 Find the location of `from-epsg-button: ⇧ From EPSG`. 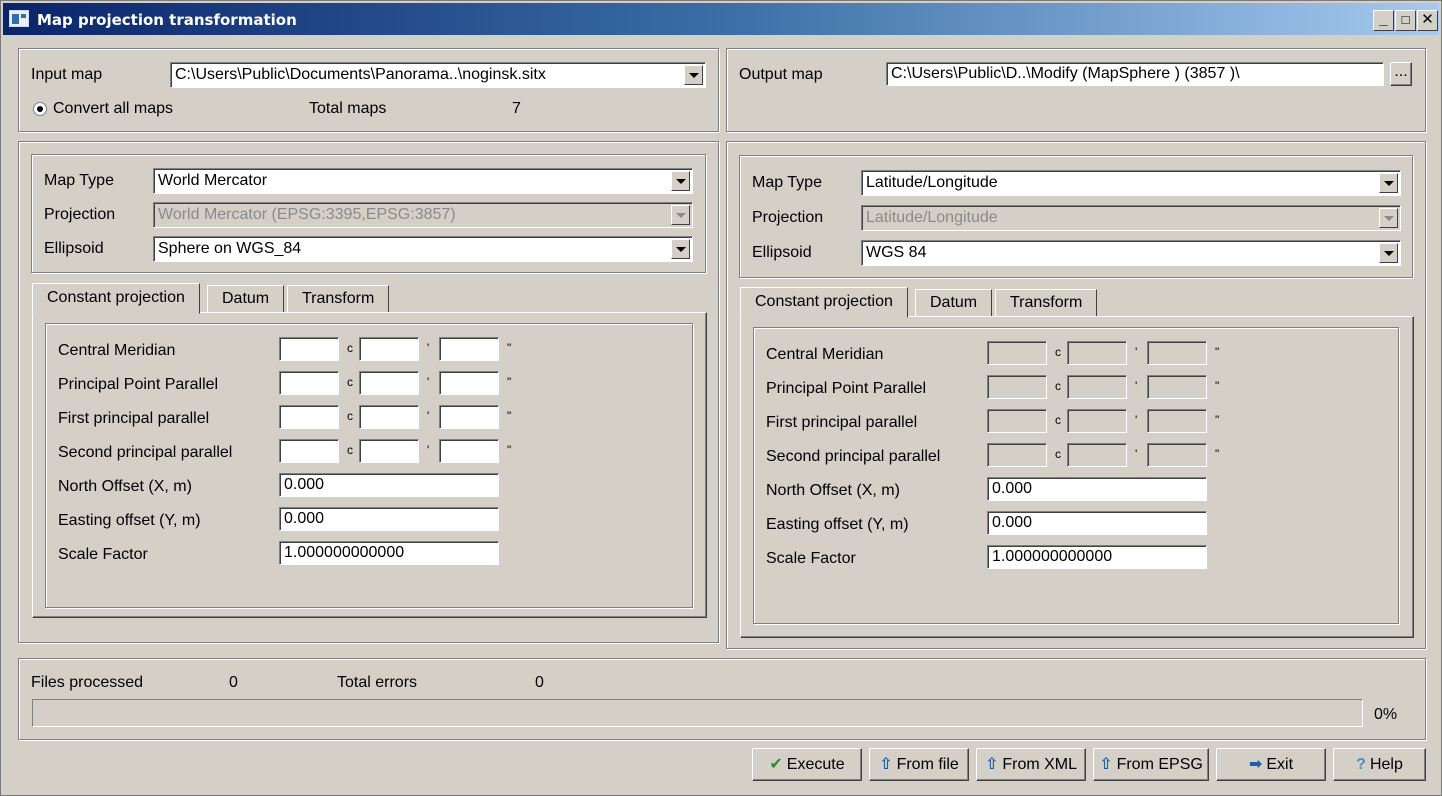

from-epsg-button: ⇧ From EPSG is located at coordinates (1151, 764).